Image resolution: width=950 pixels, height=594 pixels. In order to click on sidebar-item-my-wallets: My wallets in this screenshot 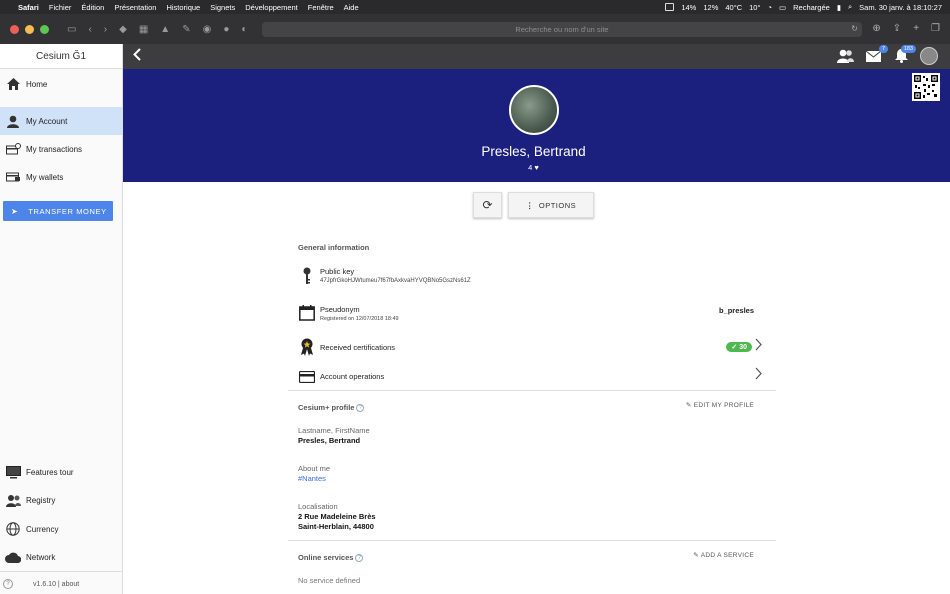, I will do `click(61, 177)`.